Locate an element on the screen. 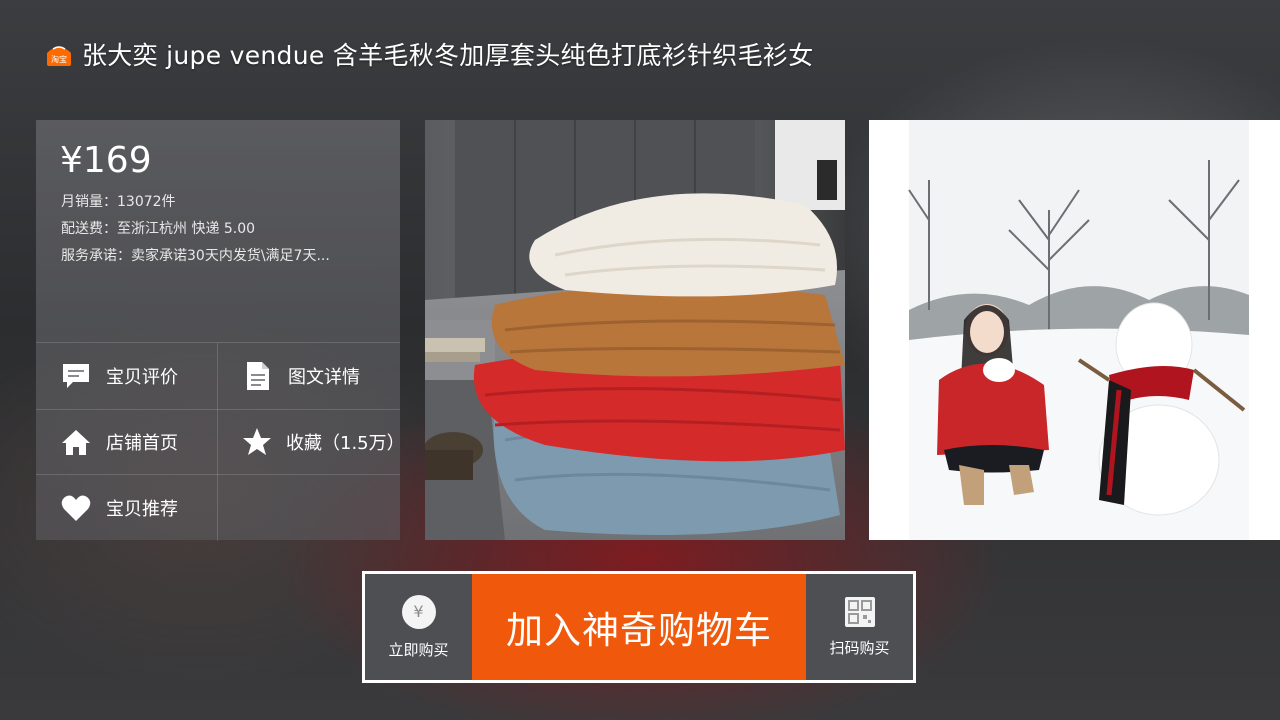  favorite-label: 收藏（1.5万） is located at coordinates (345, 443).